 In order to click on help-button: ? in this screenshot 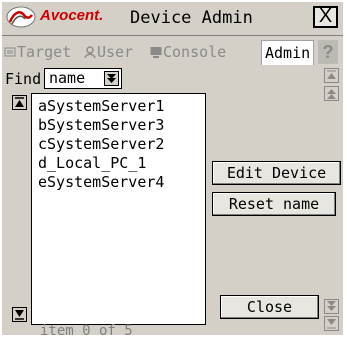, I will do `click(328, 52)`.